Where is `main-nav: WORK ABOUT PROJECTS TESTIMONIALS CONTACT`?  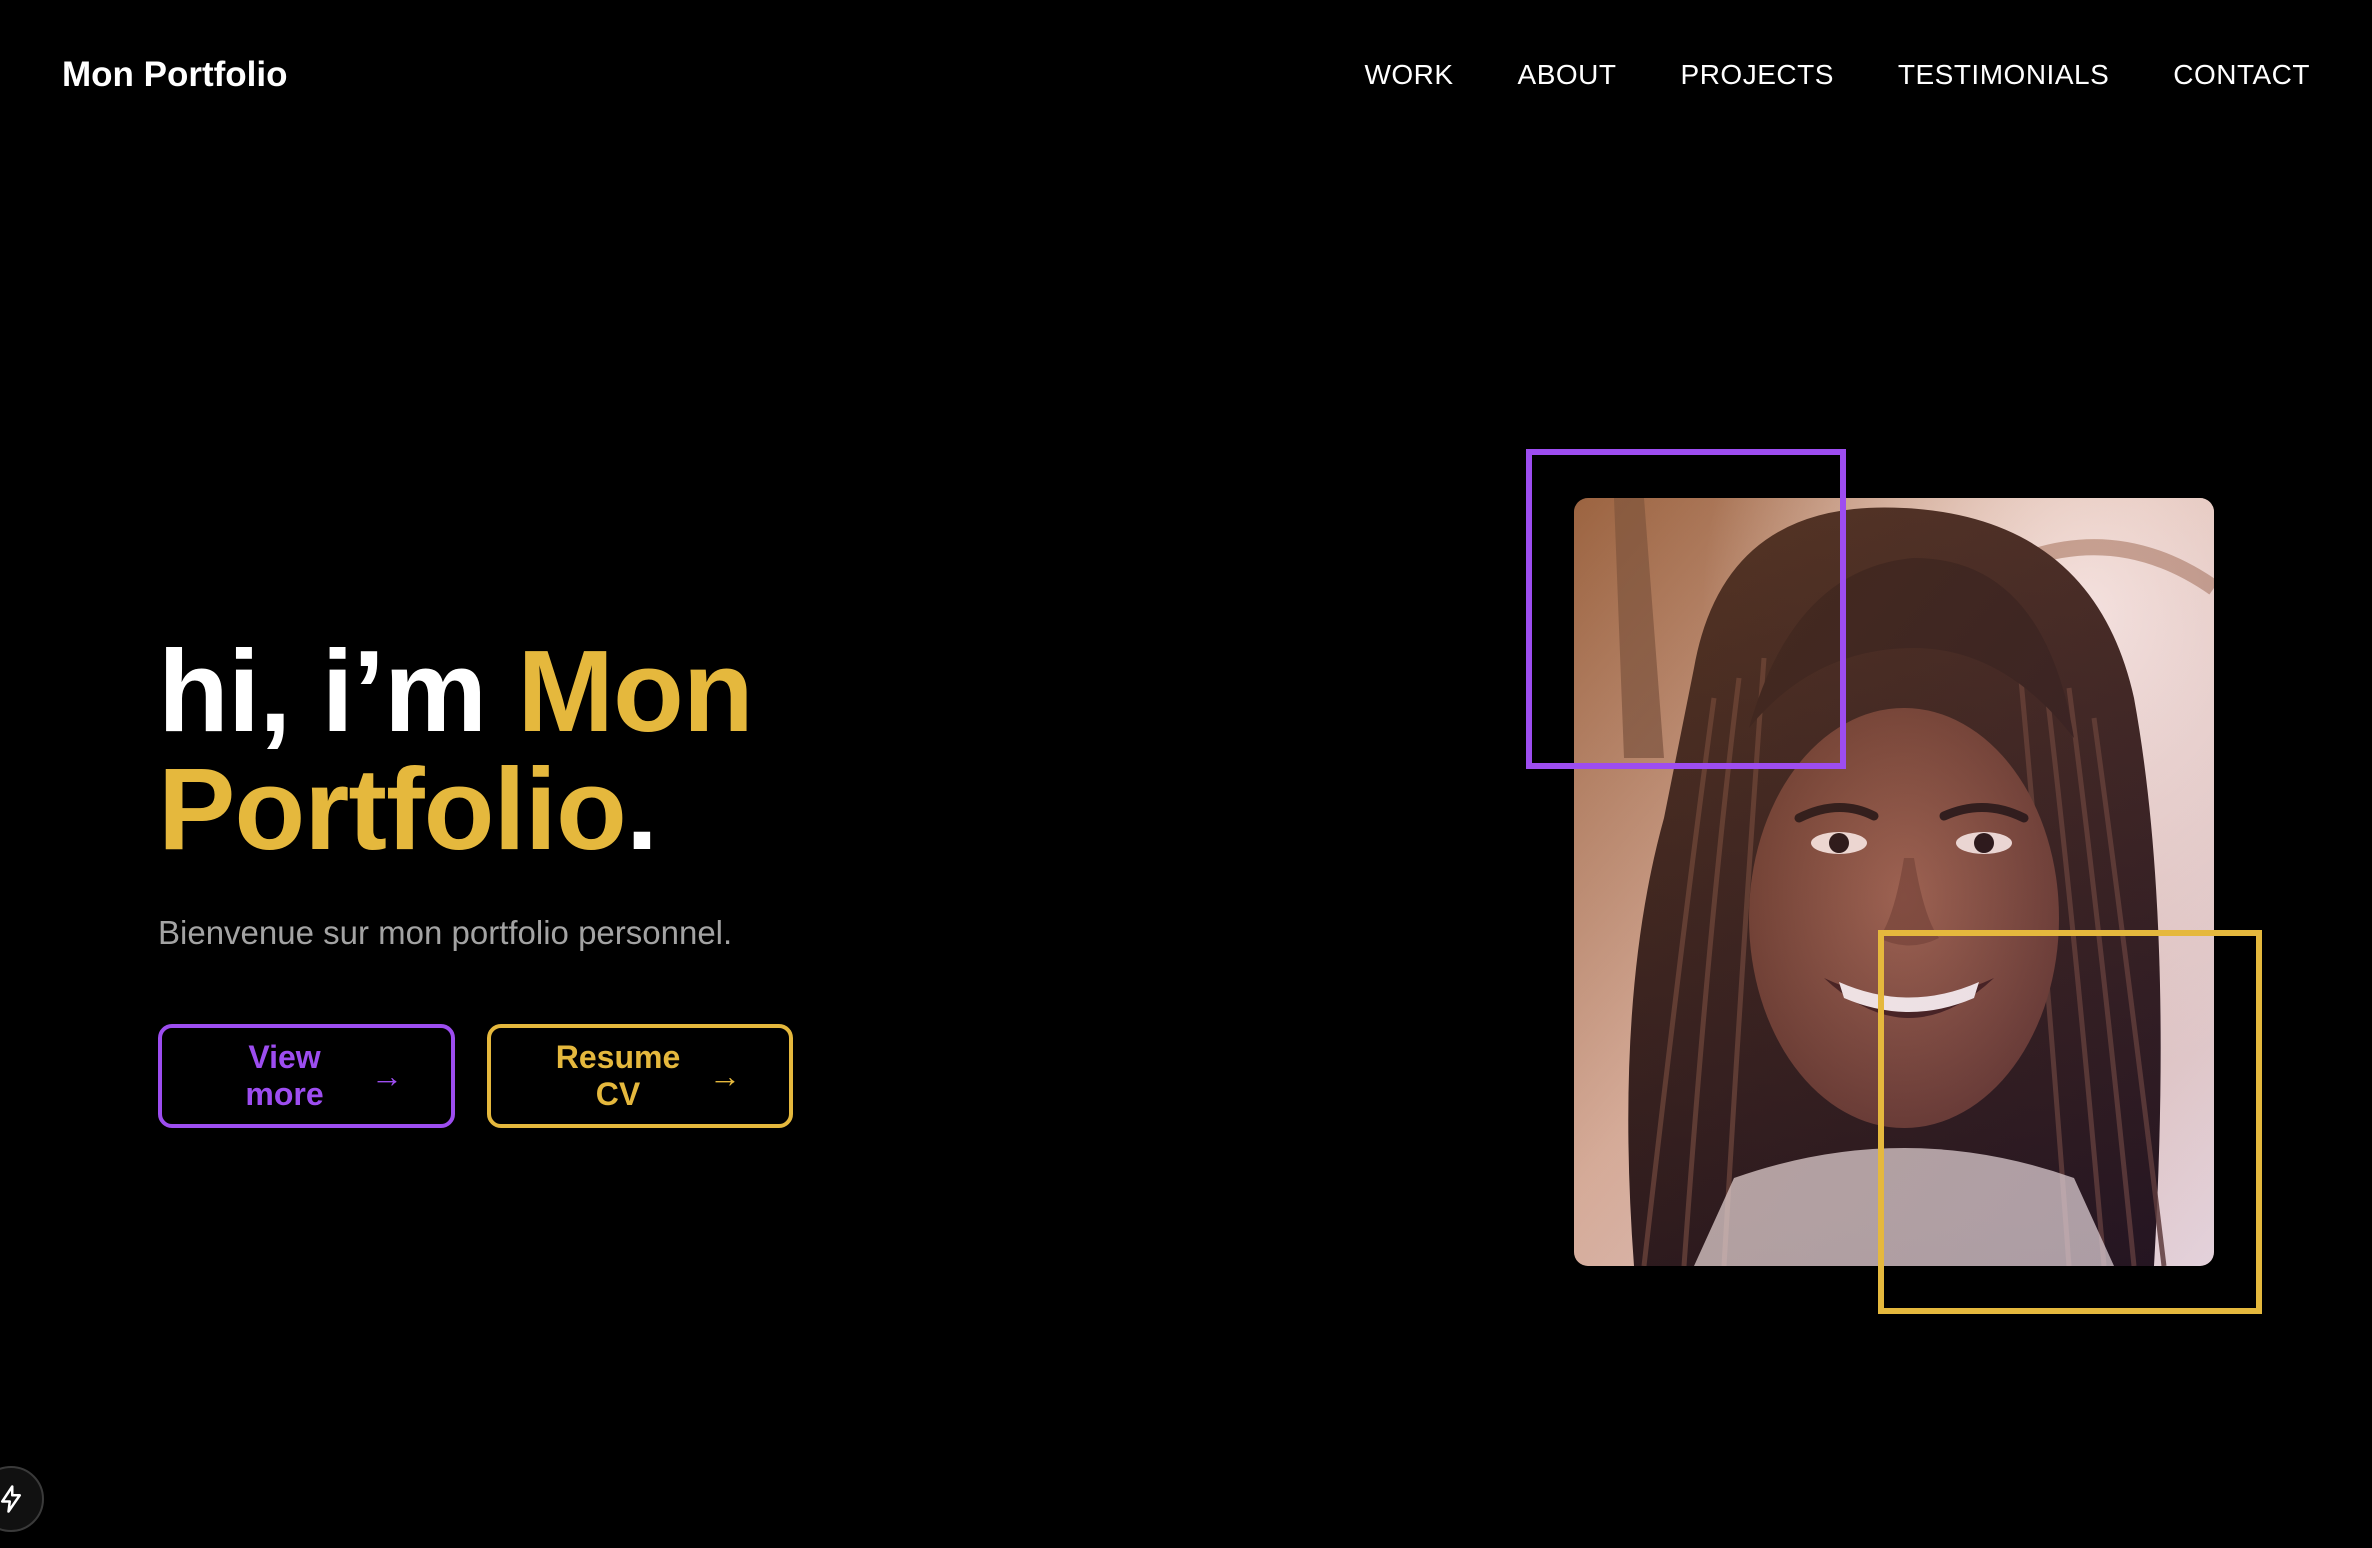 main-nav: WORK ABOUT PROJECTS TESTIMONIALS CONTACT is located at coordinates (1837, 75).